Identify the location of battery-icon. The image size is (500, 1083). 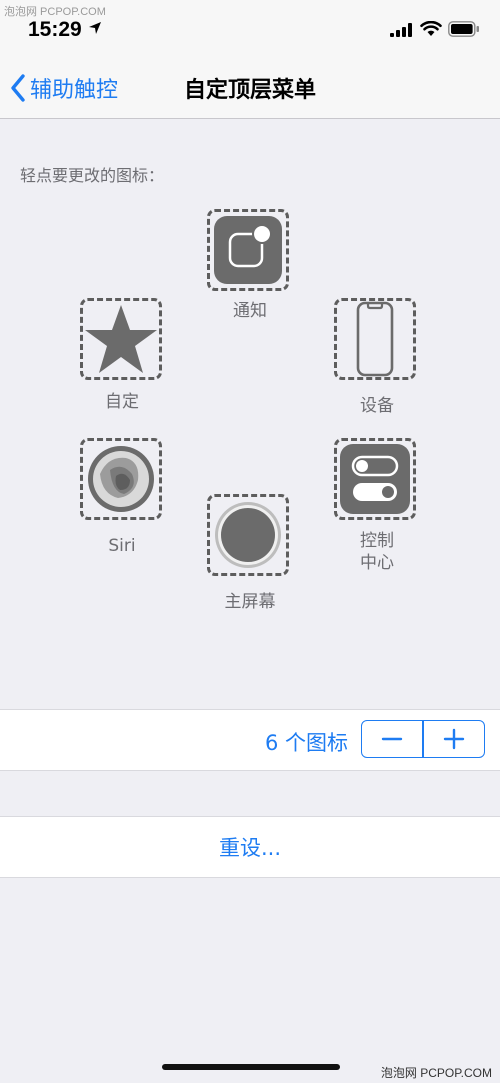
(463, 29).